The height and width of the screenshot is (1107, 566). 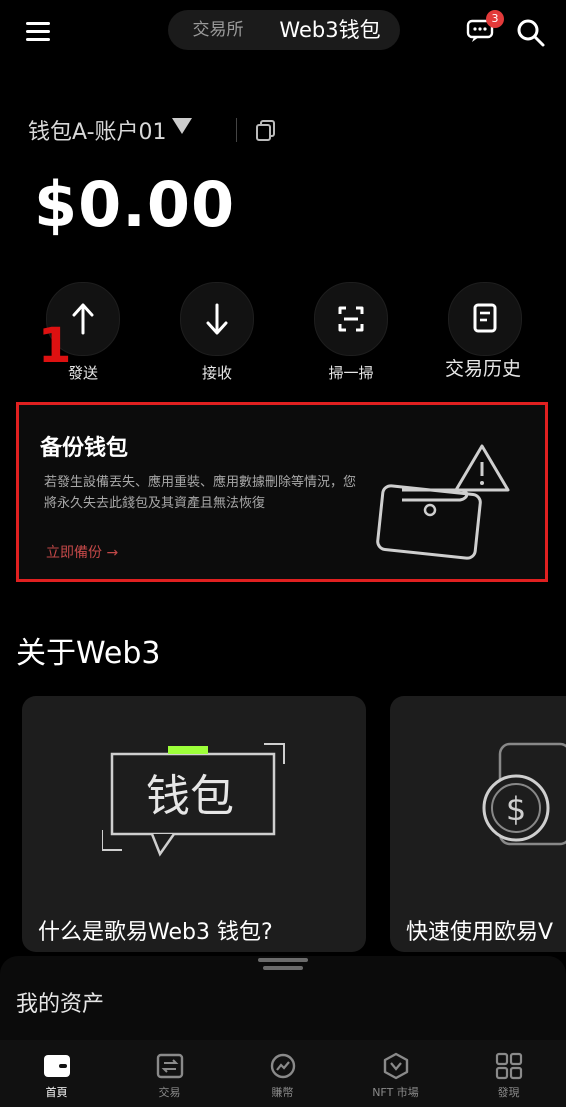 I want to click on total-balance: $0.00, so click(x=135, y=204).